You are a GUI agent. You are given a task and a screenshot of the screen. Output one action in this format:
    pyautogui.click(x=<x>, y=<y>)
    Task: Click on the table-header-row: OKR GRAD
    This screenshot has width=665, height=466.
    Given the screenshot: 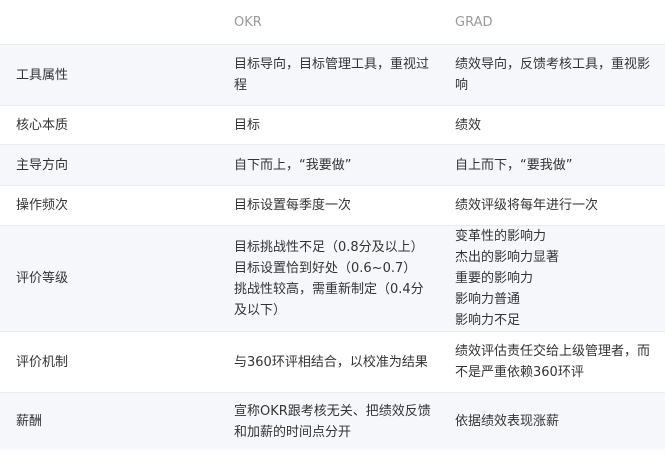 What is the action you would take?
    pyautogui.click(x=332, y=22)
    